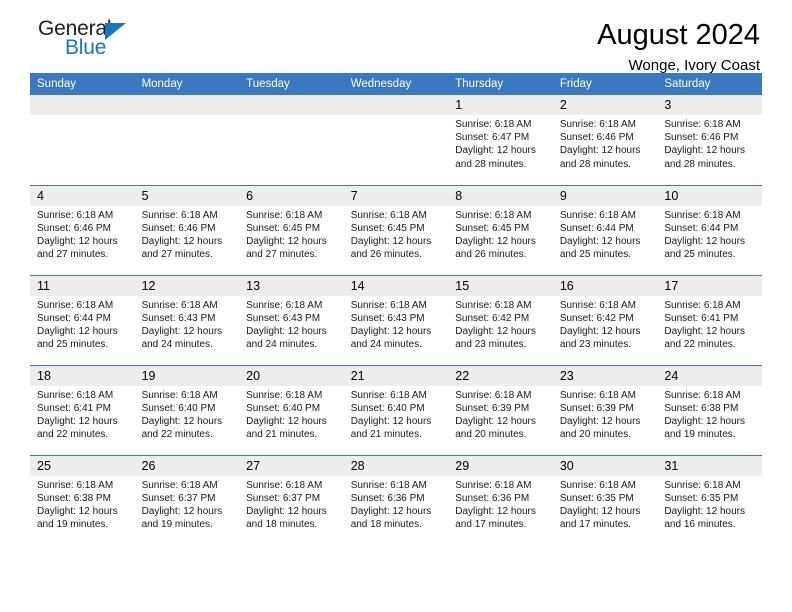 The height and width of the screenshot is (612, 792). Describe the element at coordinates (709, 84) in the screenshot. I see `weekday-header-saturday: Saturday` at that location.